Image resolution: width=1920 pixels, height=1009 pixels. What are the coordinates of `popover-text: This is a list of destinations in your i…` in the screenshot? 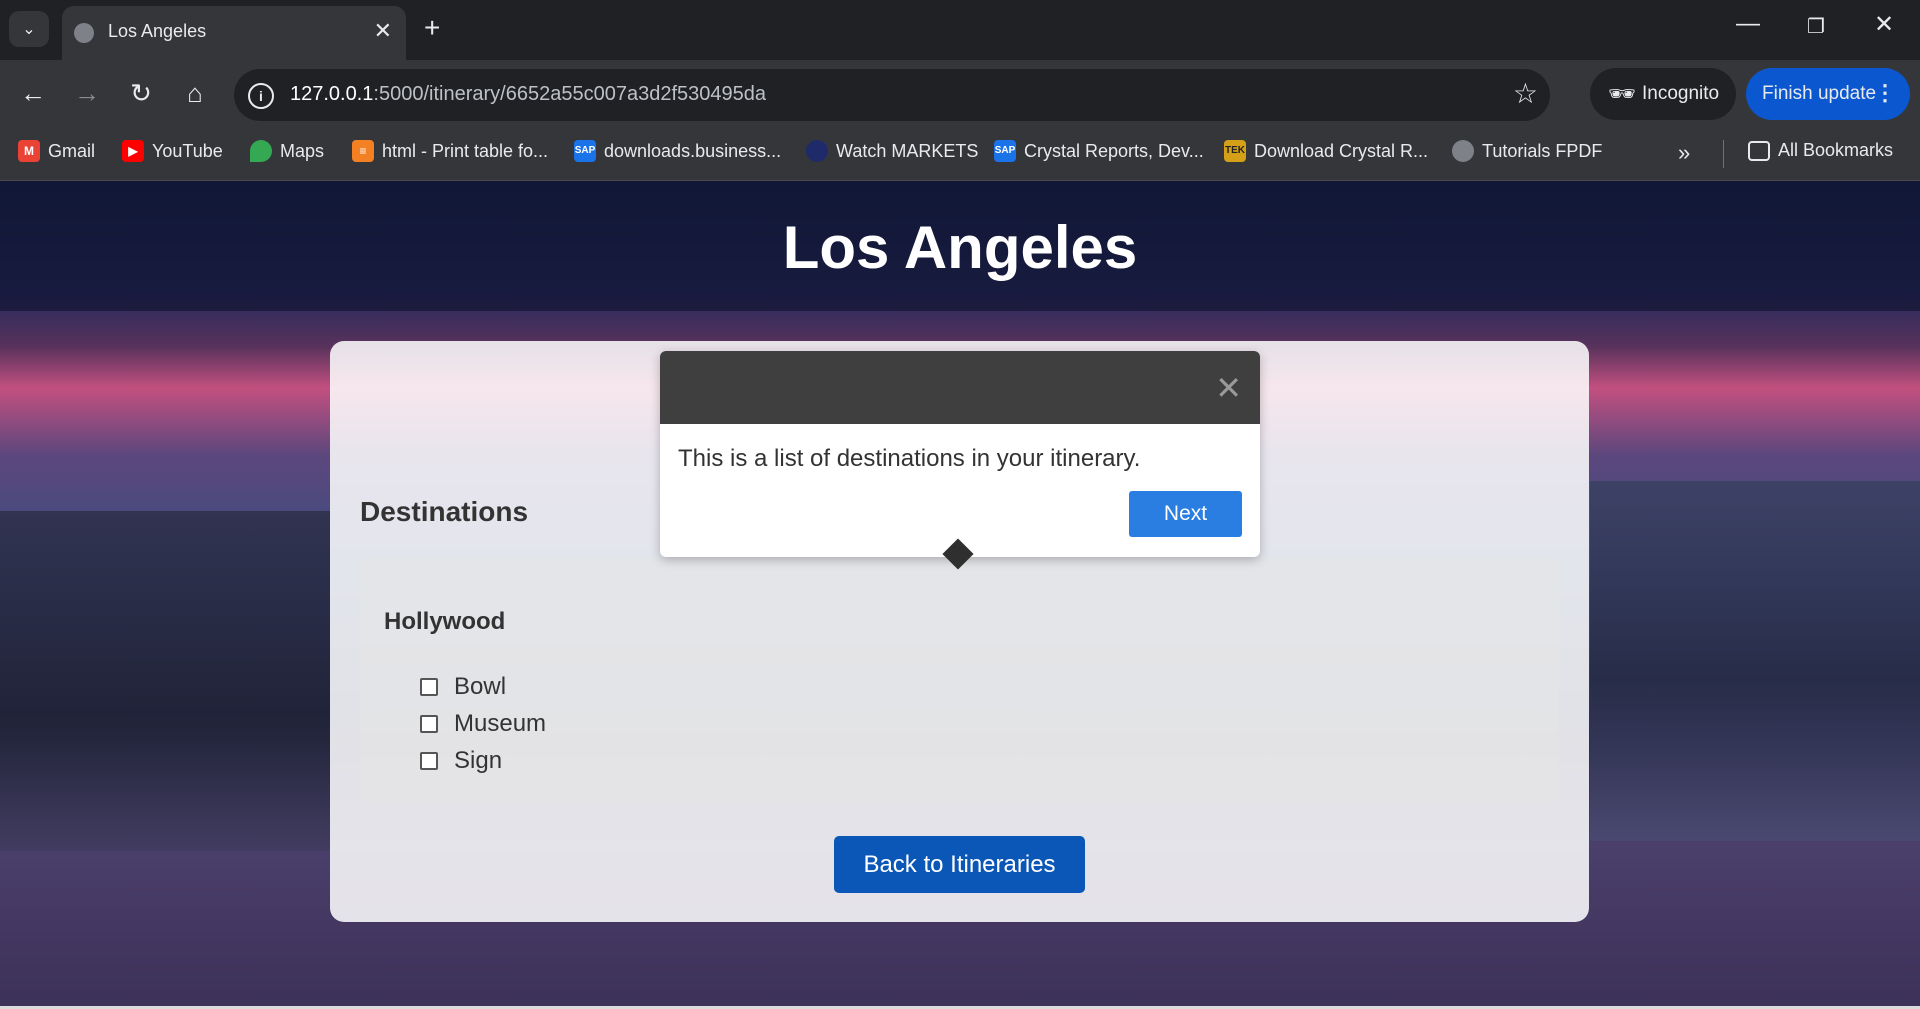 It's located at (909, 458).